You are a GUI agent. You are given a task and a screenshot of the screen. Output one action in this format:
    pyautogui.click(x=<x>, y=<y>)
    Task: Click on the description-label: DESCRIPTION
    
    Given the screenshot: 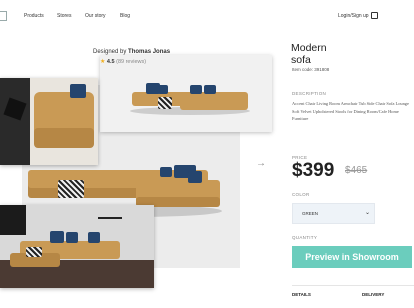 What is the action you would take?
    pyautogui.click(x=309, y=93)
    